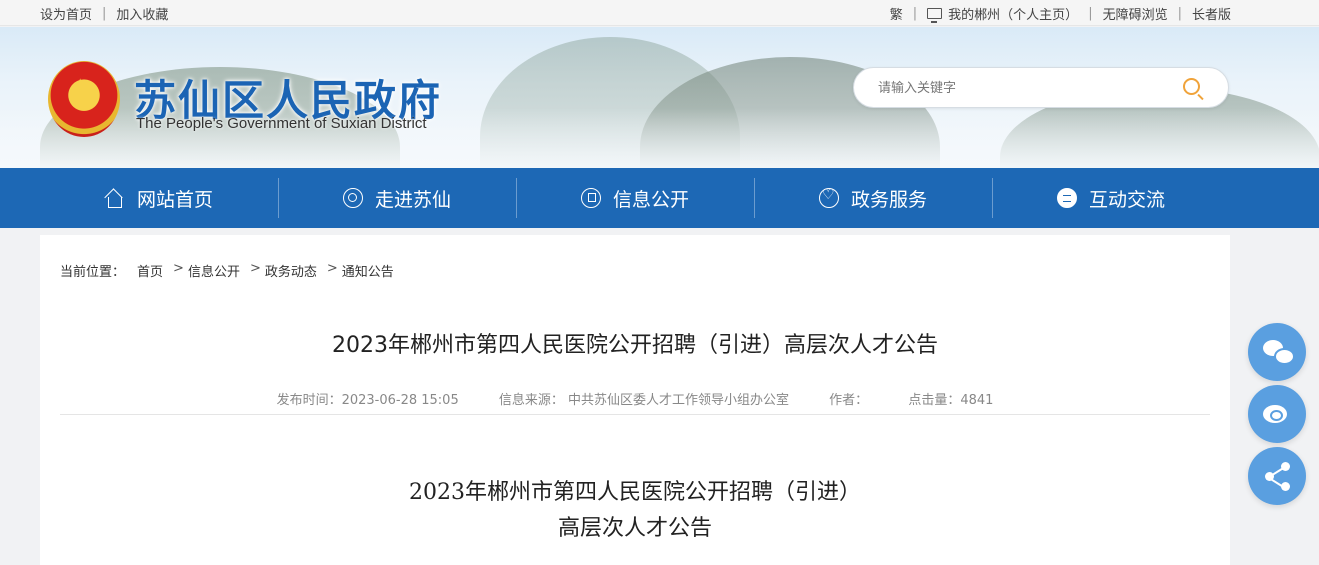 This screenshot has width=1319, height=565. I want to click on nav-item-info-disclosure: 信息公开, so click(635, 198).